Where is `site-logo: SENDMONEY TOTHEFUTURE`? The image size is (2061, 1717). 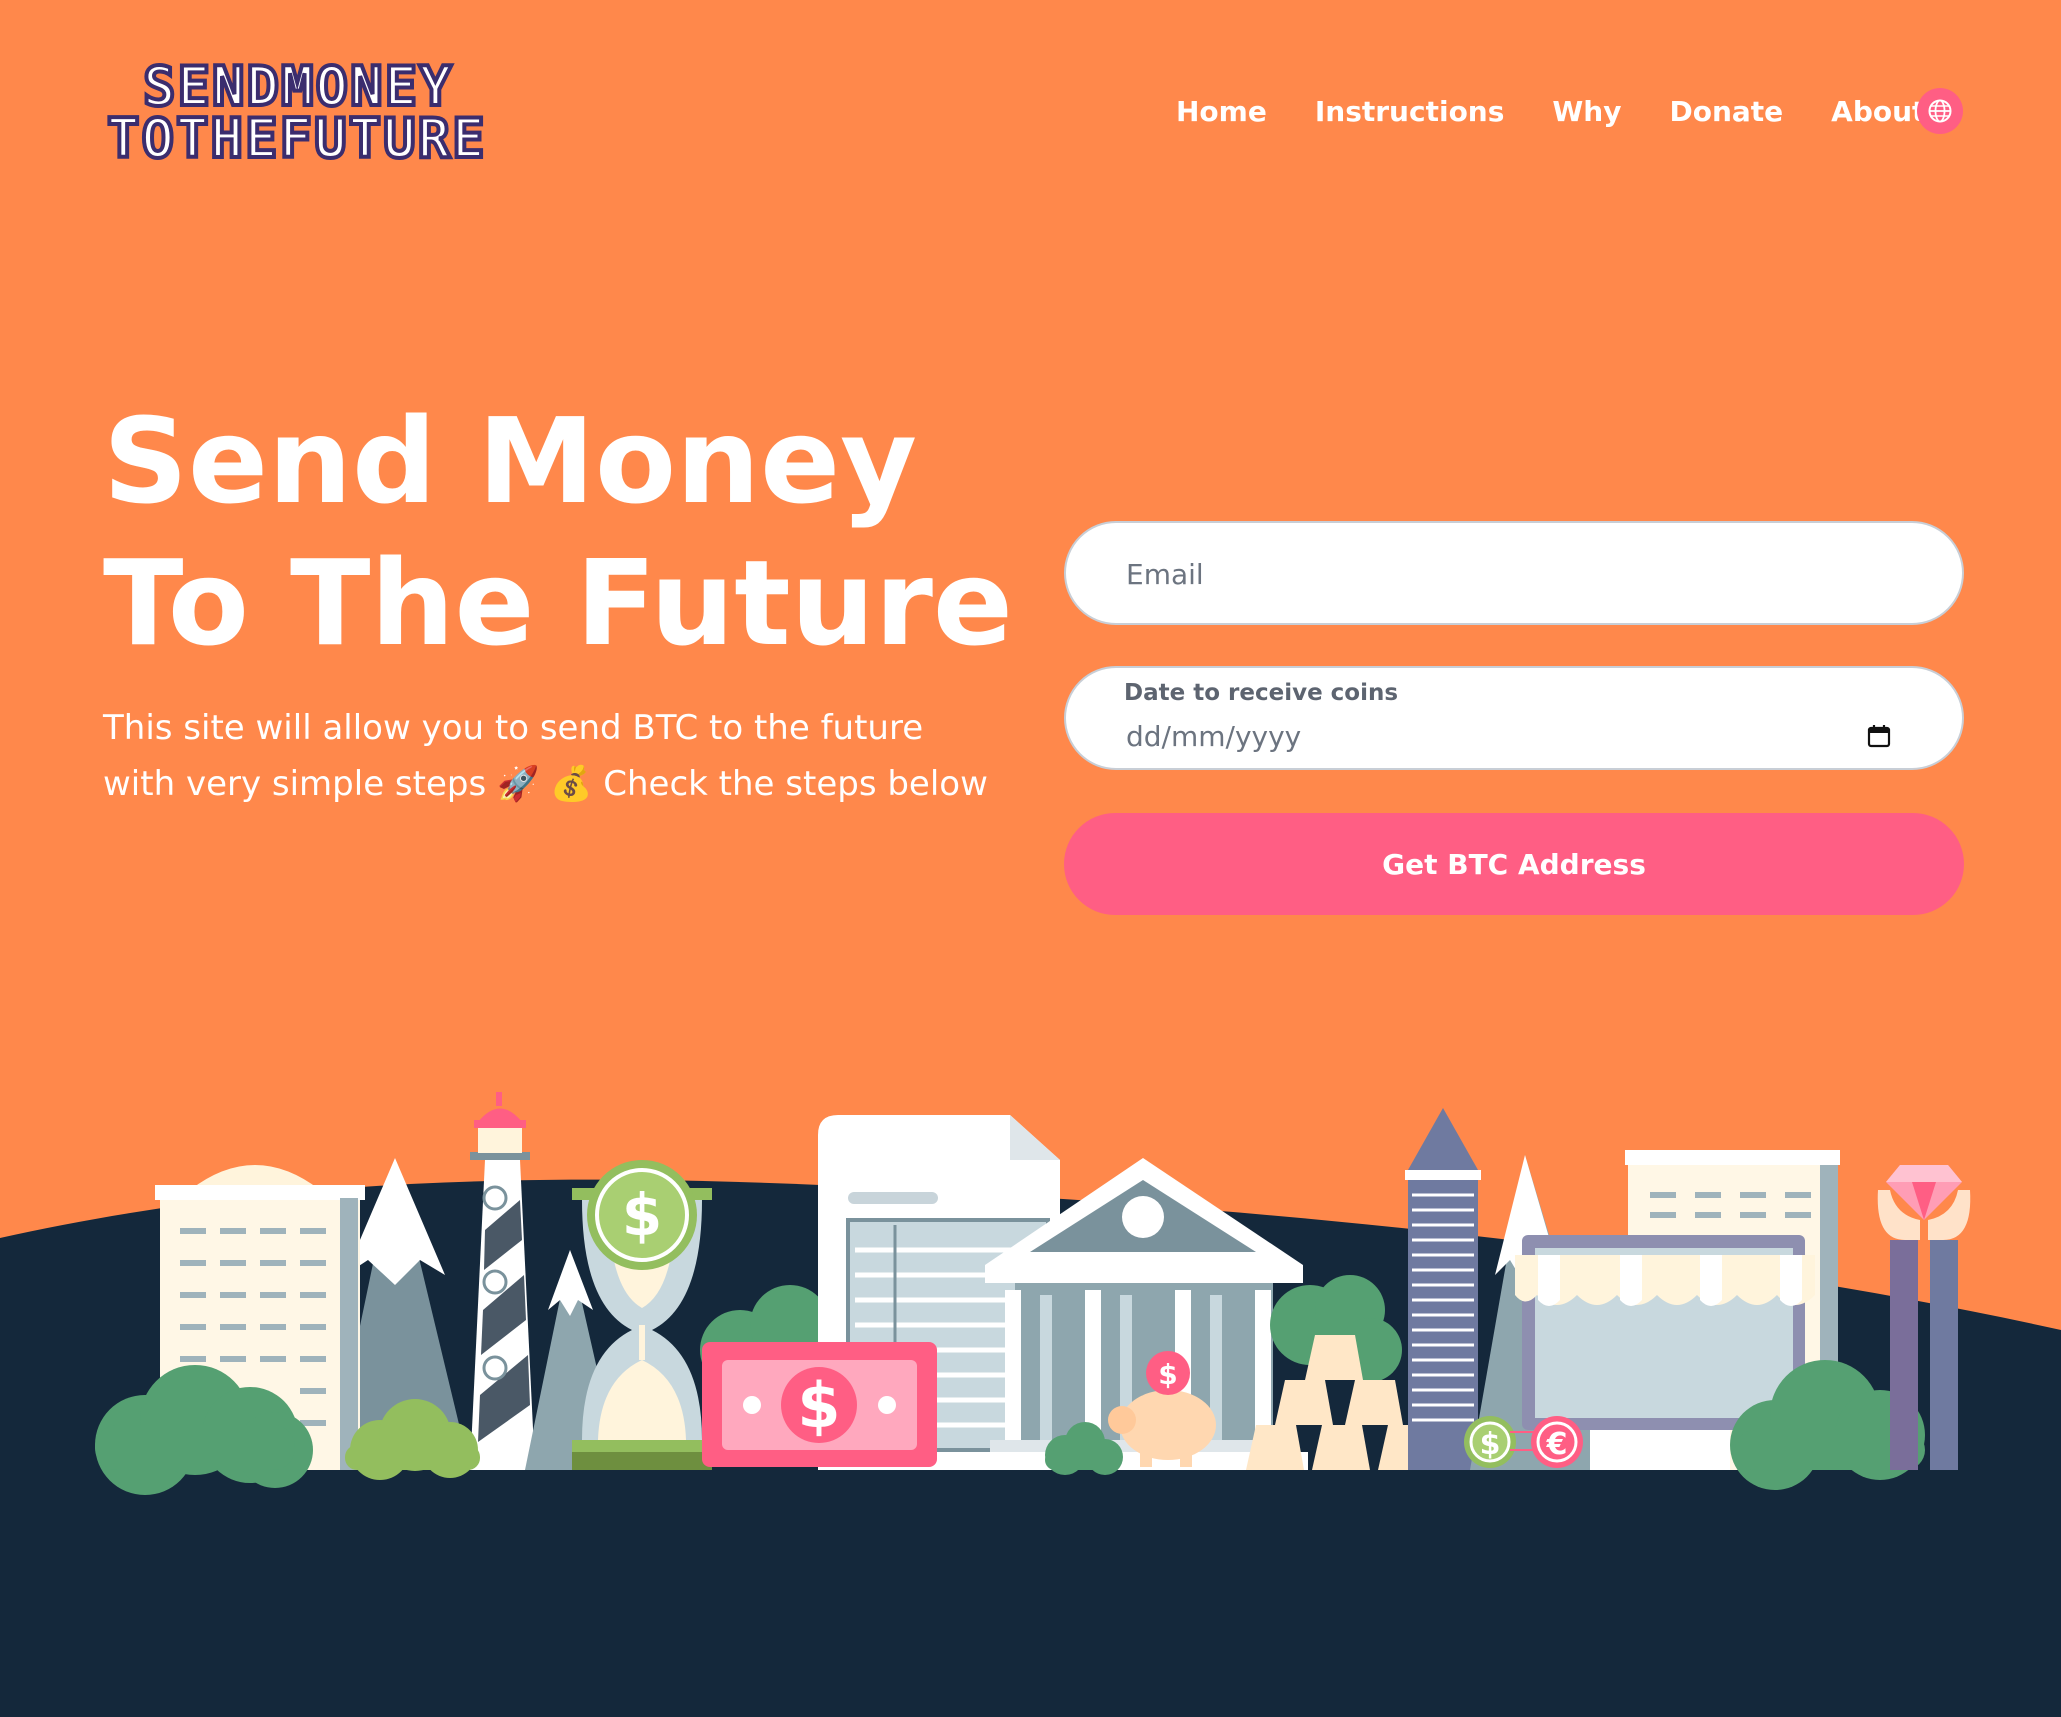 site-logo: SENDMONEY TOTHEFUTURE is located at coordinates (353, 112).